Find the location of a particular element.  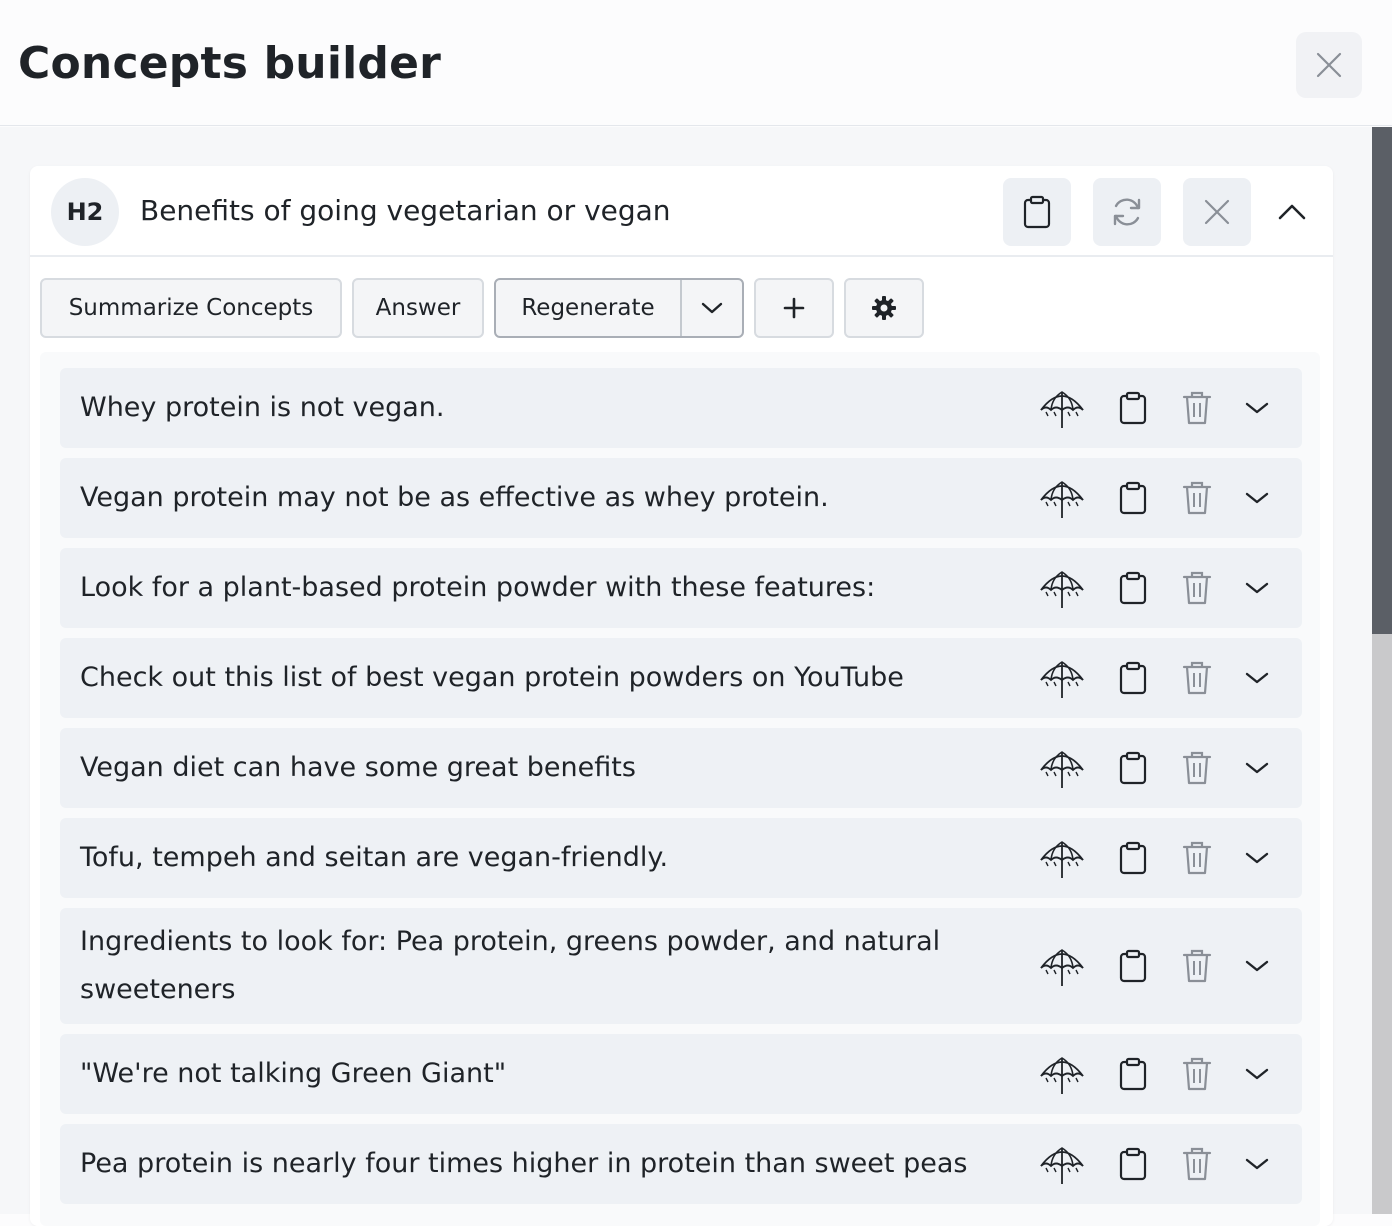

close-modal-button is located at coordinates (1329, 65).